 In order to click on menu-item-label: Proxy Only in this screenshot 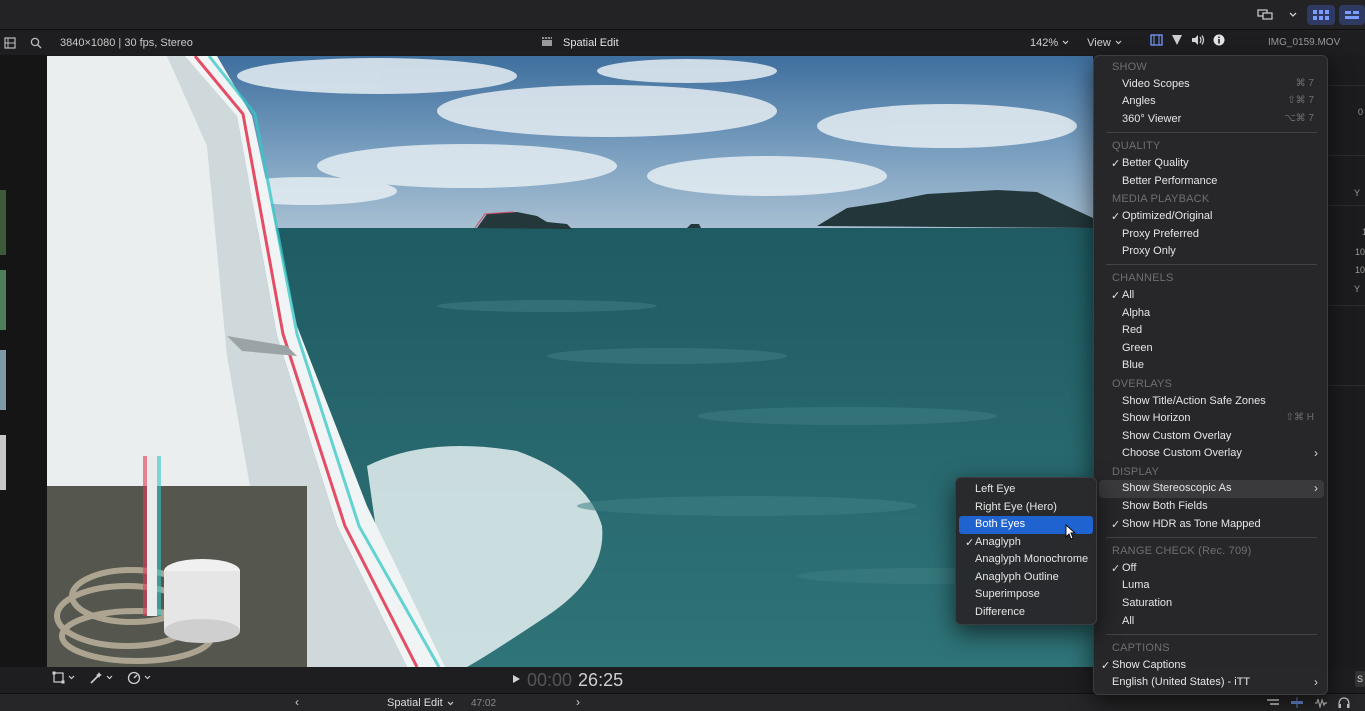, I will do `click(1149, 251)`.